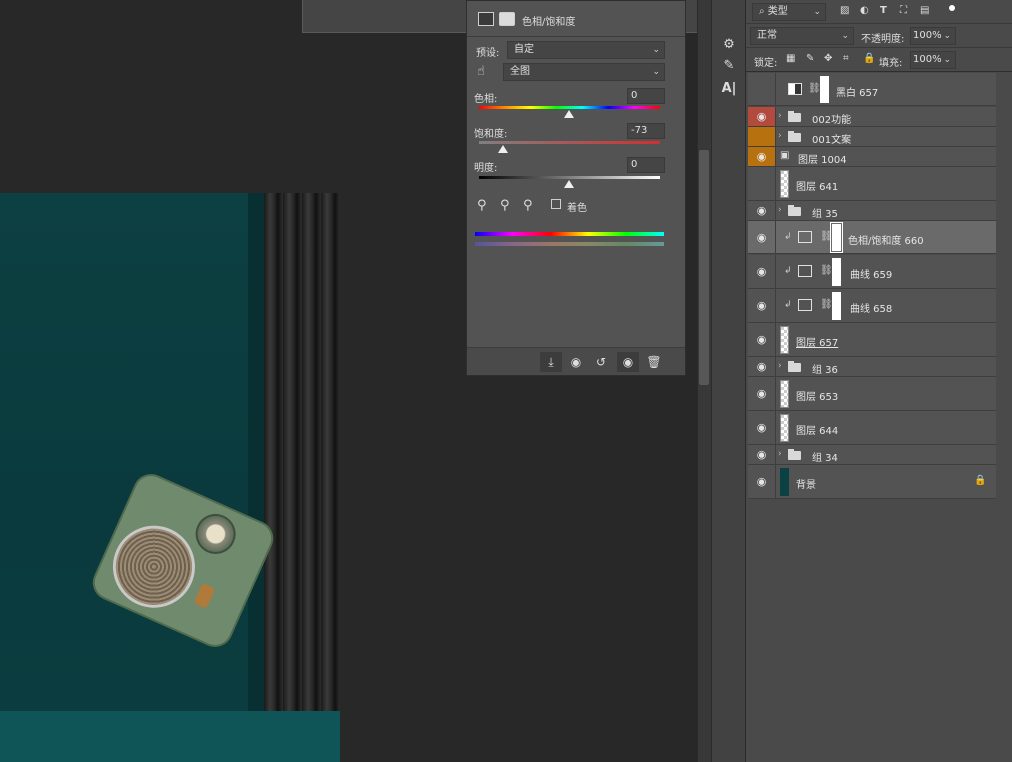 The image size is (1012, 762). What do you see at coordinates (817, 185) in the screenshot?
I see `layer-name: 图层 641` at bounding box center [817, 185].